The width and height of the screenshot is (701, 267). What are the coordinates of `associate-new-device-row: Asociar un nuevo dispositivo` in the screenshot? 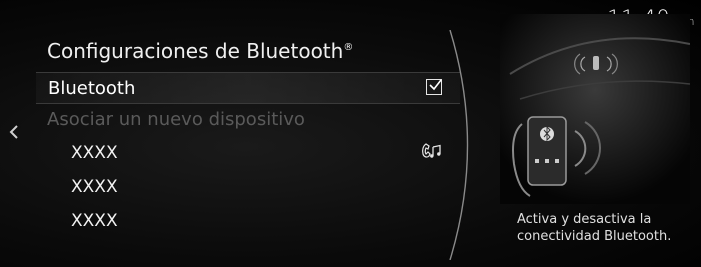 It's located at (176, 119).